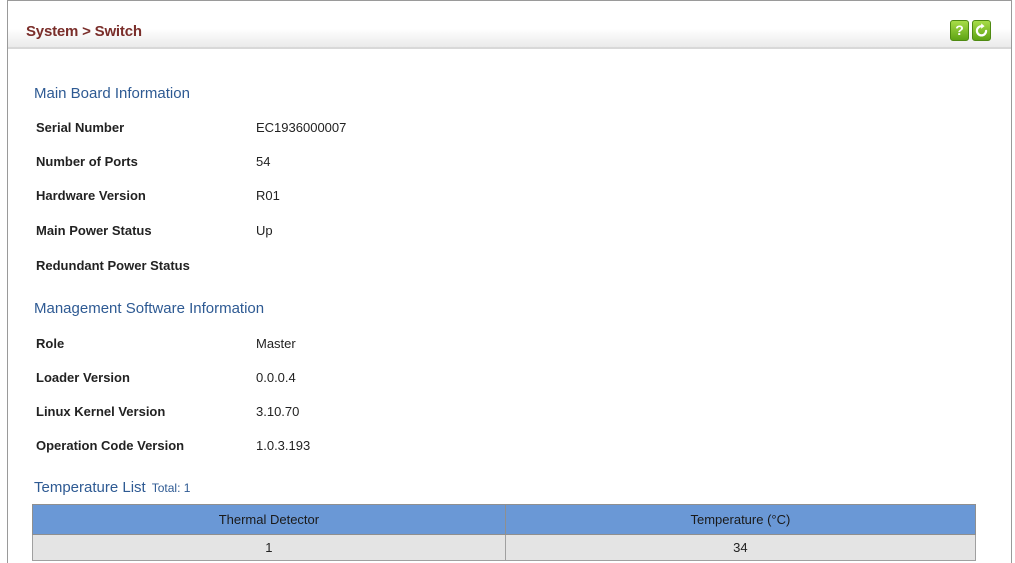 The height and width of the screenshot is (563, 1015). Describe the element at coordinates (269, 547) in the screenshot. I see `thermal-detector-cell: 1` at that location.